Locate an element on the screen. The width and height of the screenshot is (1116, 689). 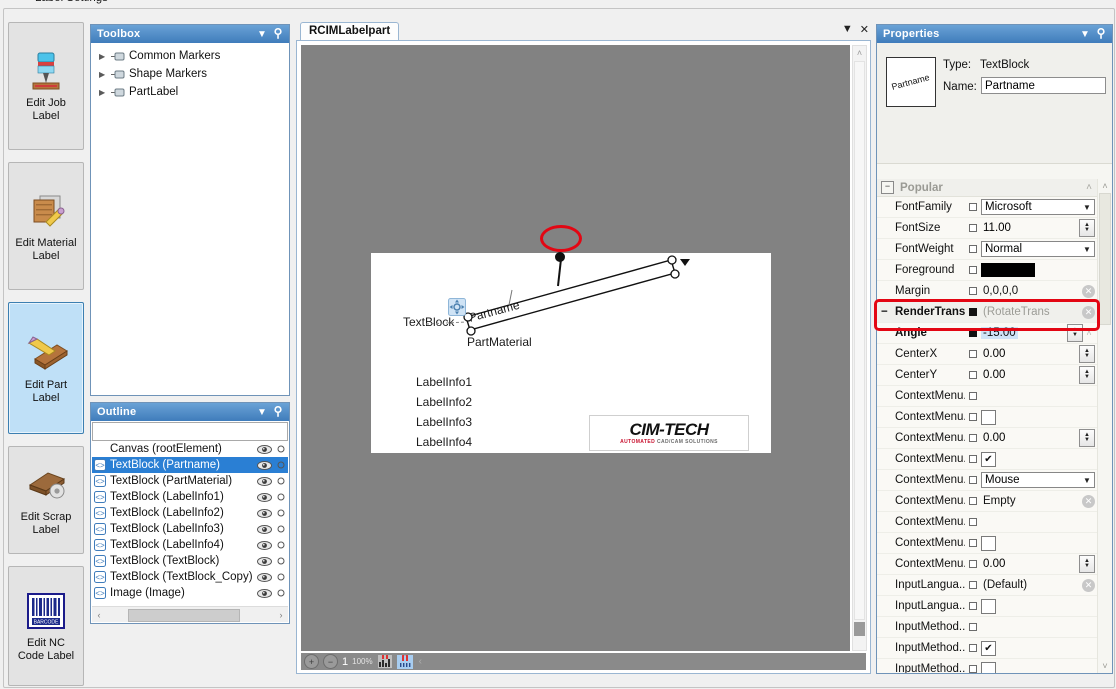
toolbox-item-common-markers: ▶ Common Markers is located at coordinates (190, 56).